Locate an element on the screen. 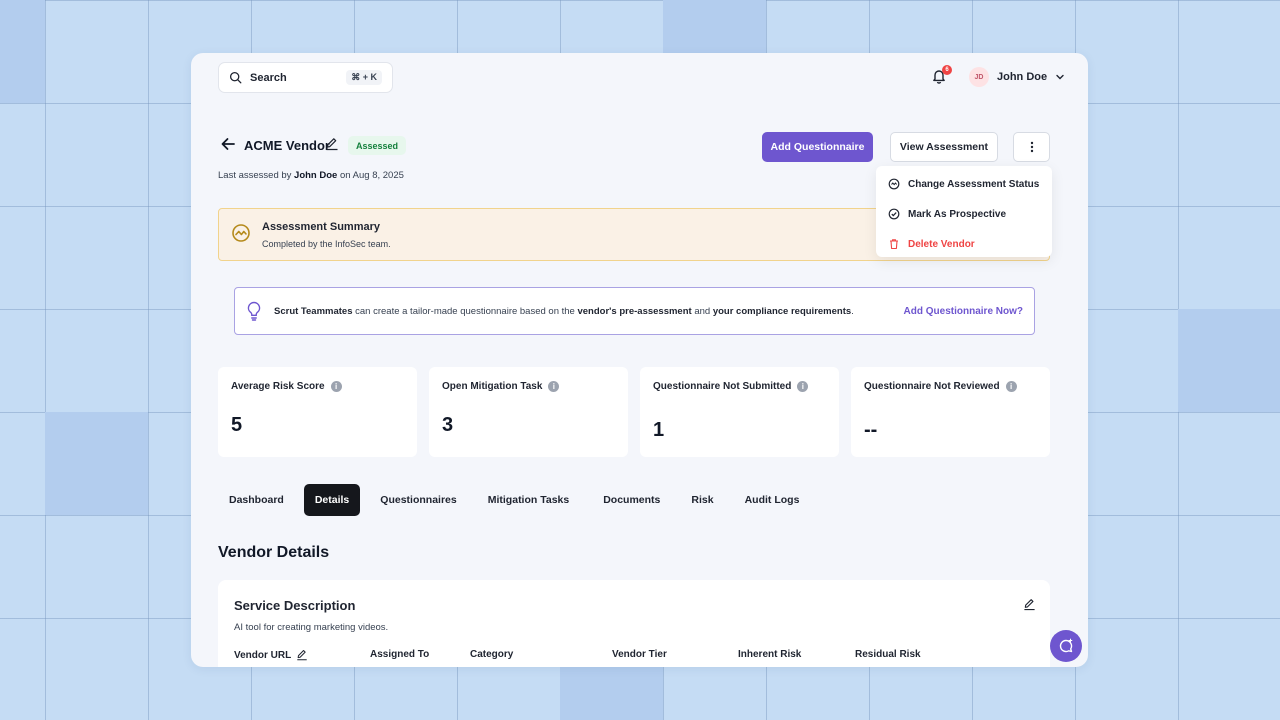 The image size is (1280, 720). menu-item-label: Change Assessment Status is located at coordinates (974, 184).